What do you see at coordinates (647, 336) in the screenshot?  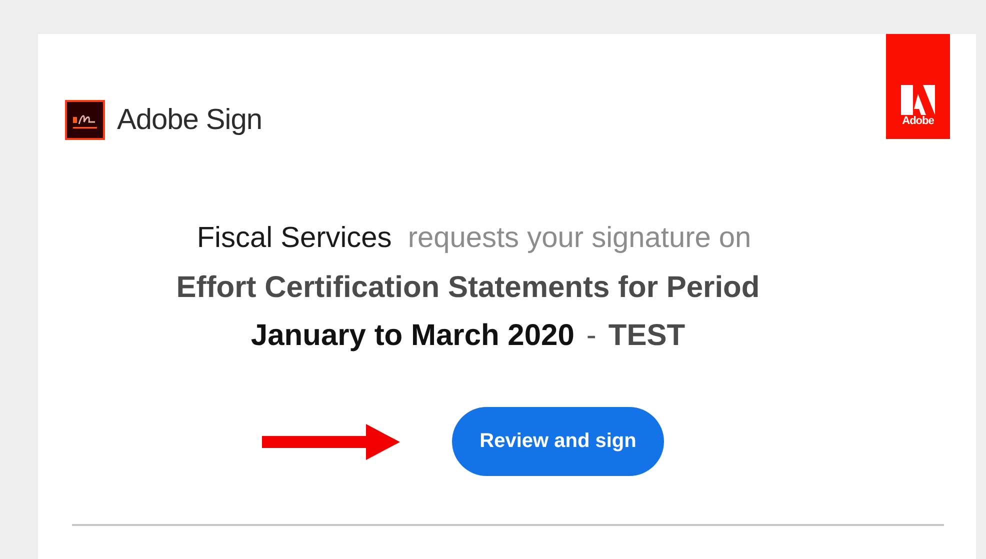 I see `document-tag: TEST` at bounding box center [647, 336].